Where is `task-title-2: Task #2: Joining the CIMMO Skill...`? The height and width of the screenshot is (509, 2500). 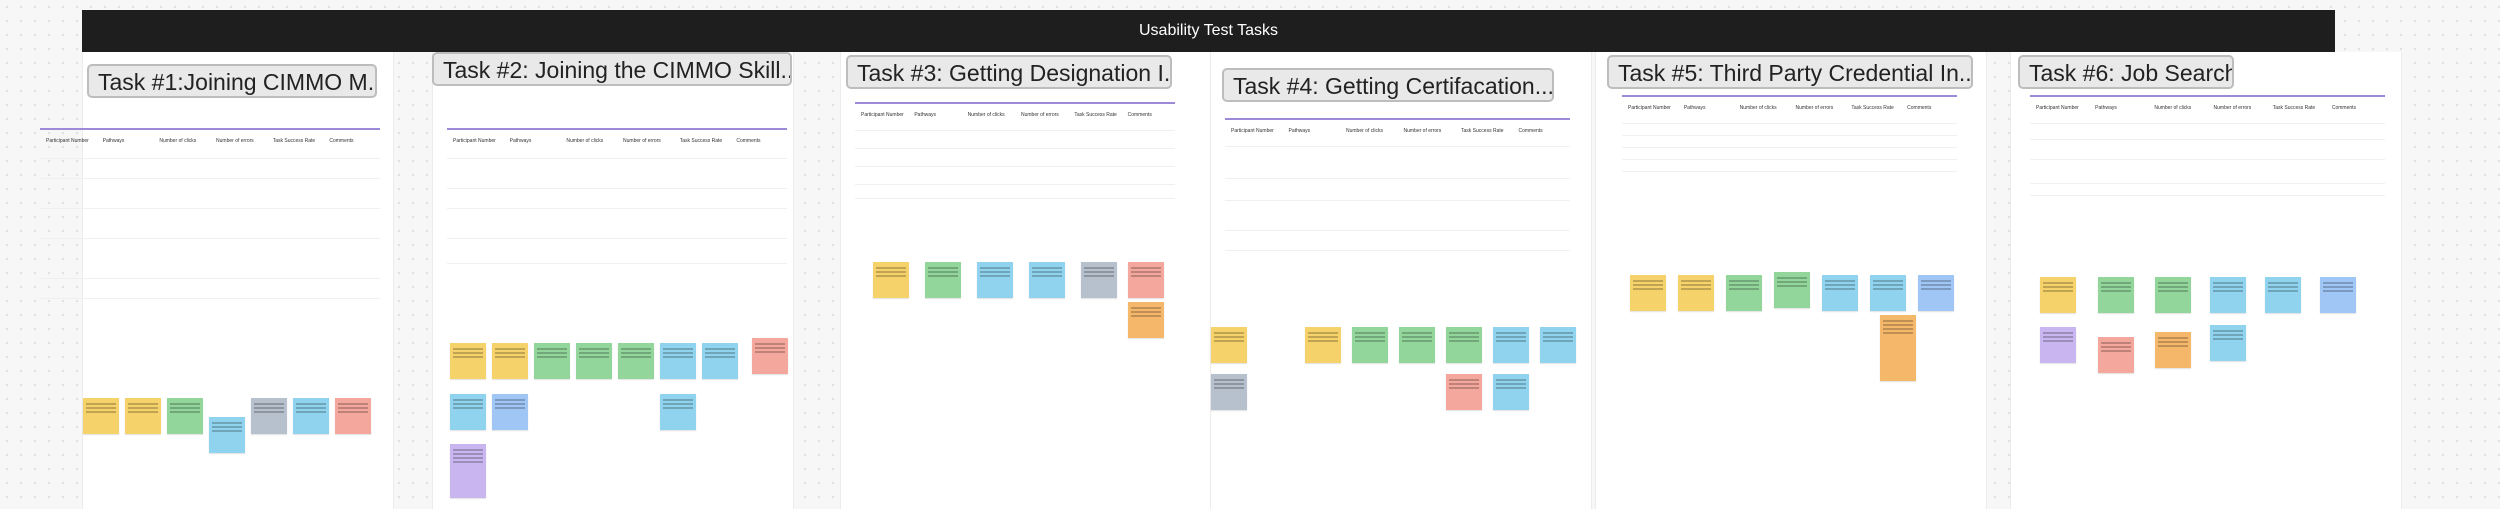 task-title-2: Task #2: Joining the CIMMO Skill... is located at coordinates (612, 69).